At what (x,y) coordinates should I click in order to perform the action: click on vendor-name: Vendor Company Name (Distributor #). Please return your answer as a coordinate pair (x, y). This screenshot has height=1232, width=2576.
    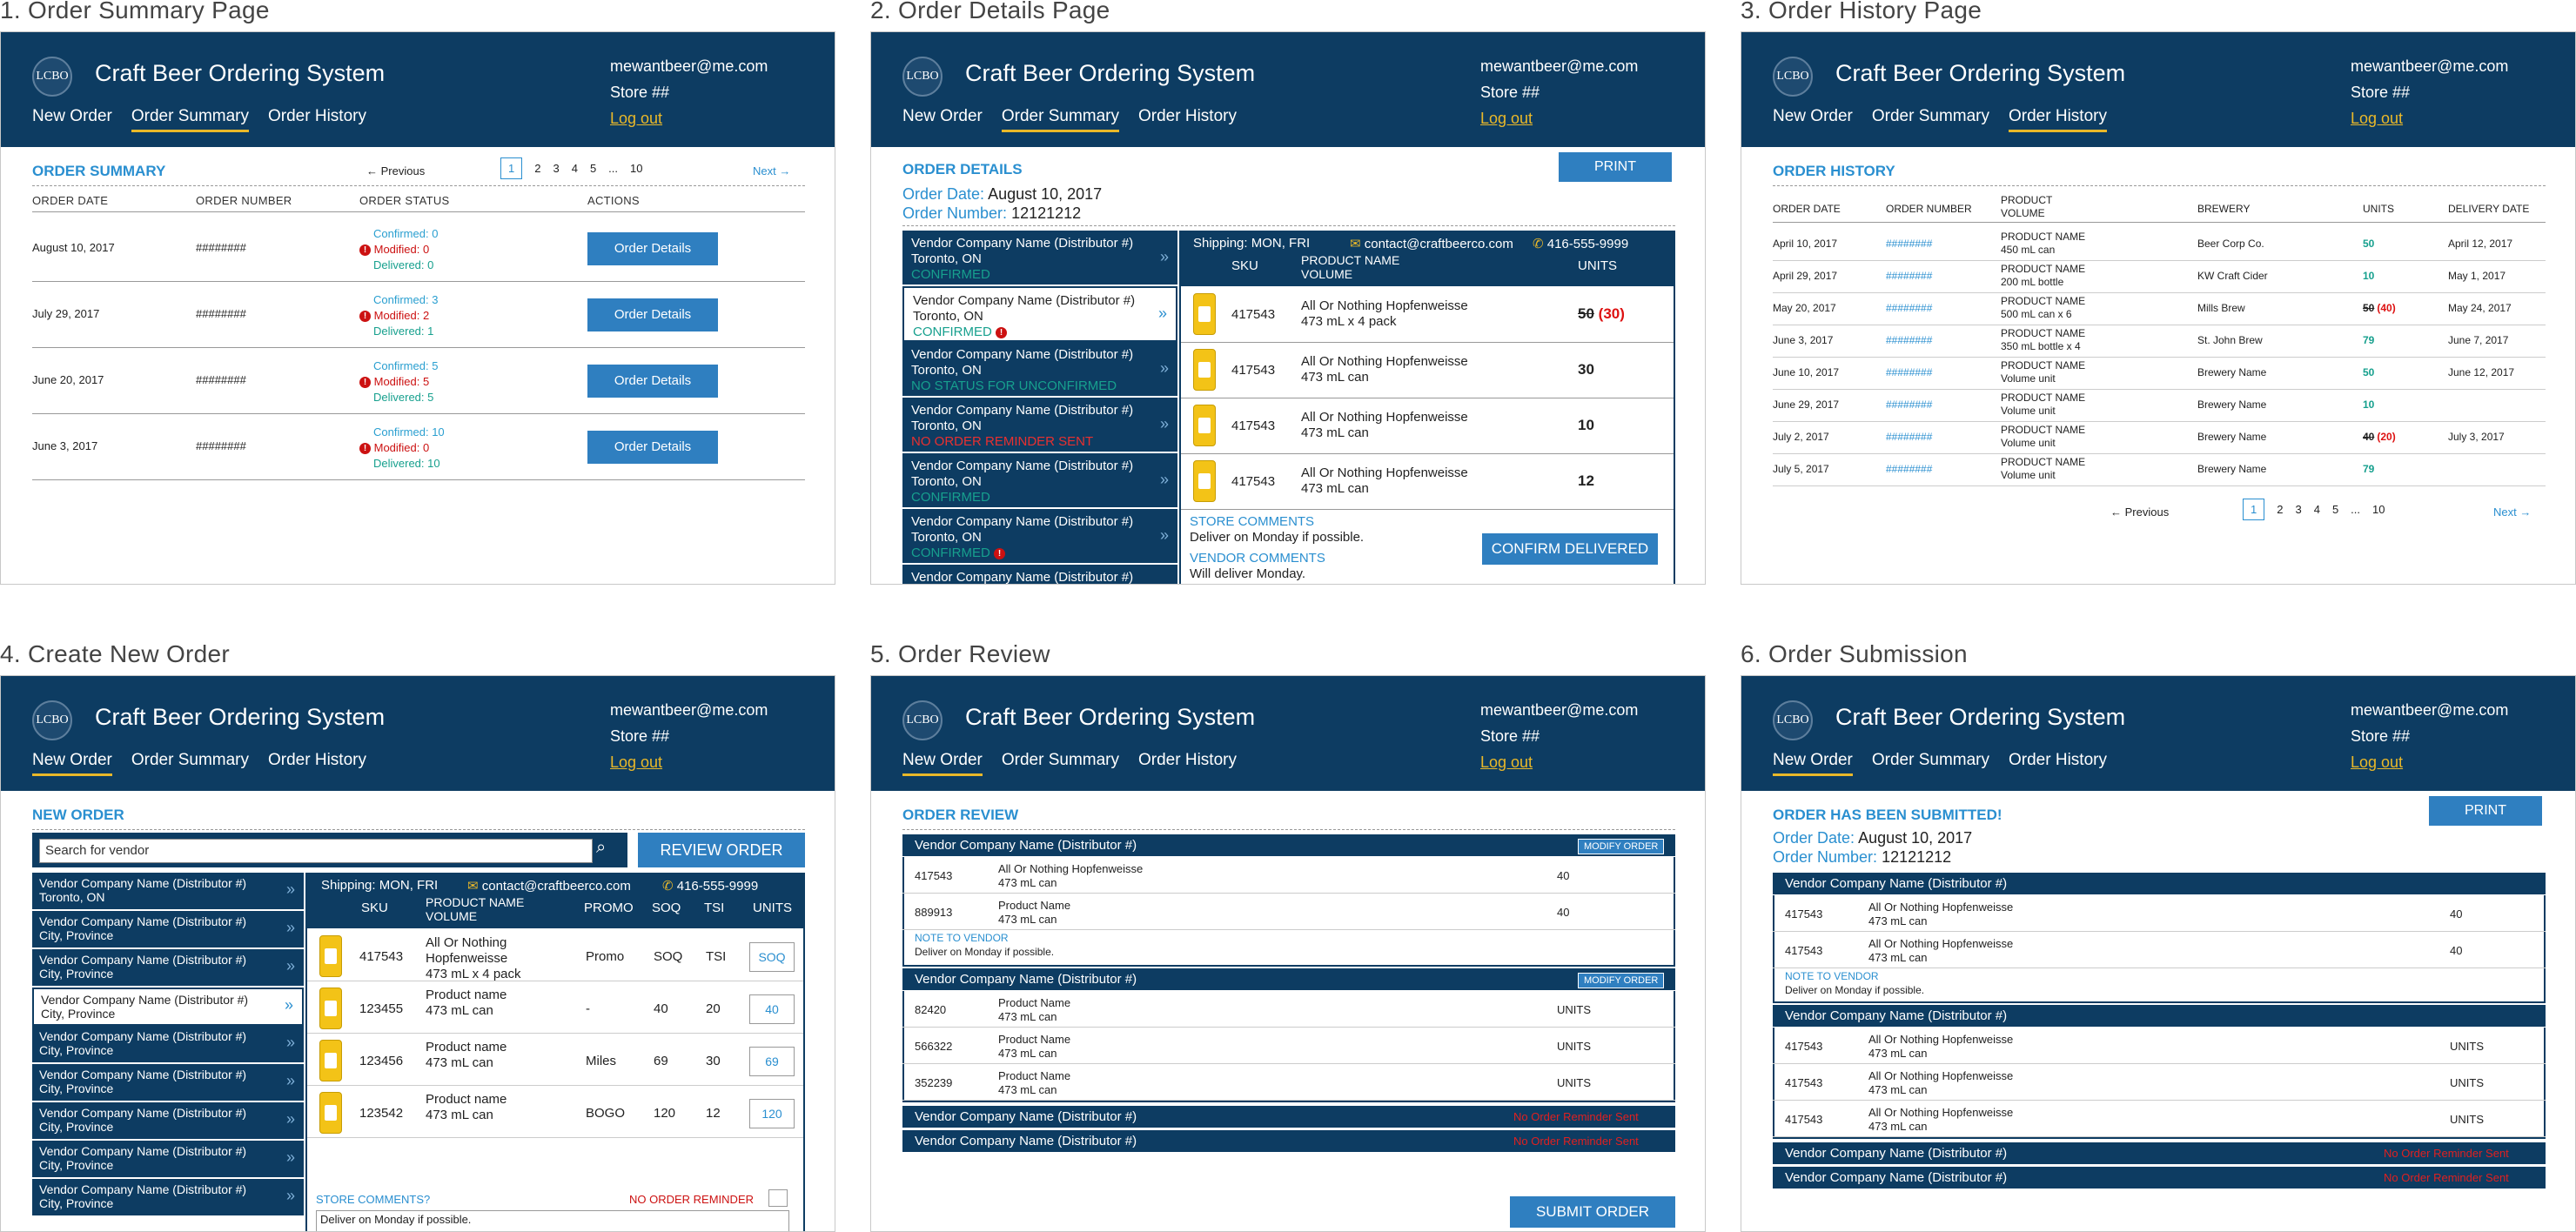
    Looking at the image, I should click on (143, 1189).